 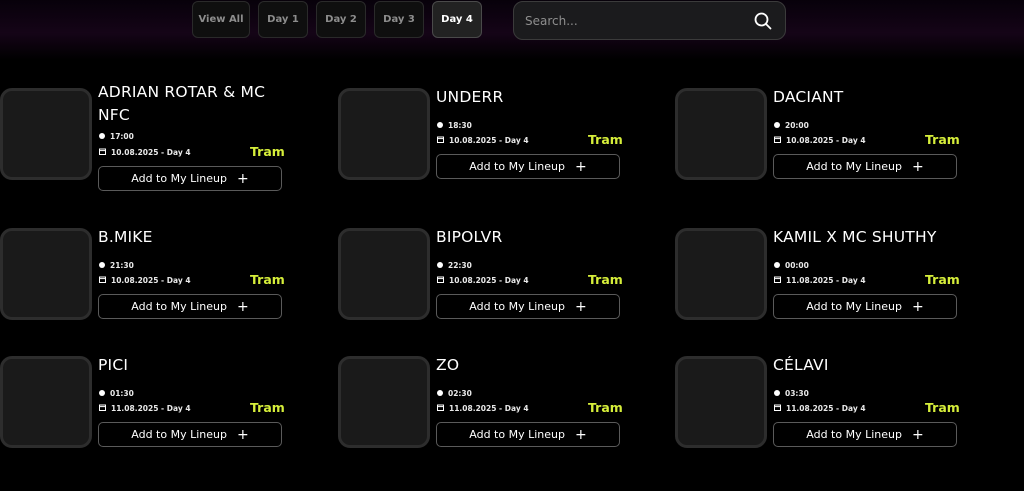 I want to click on artist-name: BIPOLVR, so click(x=531, y=237).